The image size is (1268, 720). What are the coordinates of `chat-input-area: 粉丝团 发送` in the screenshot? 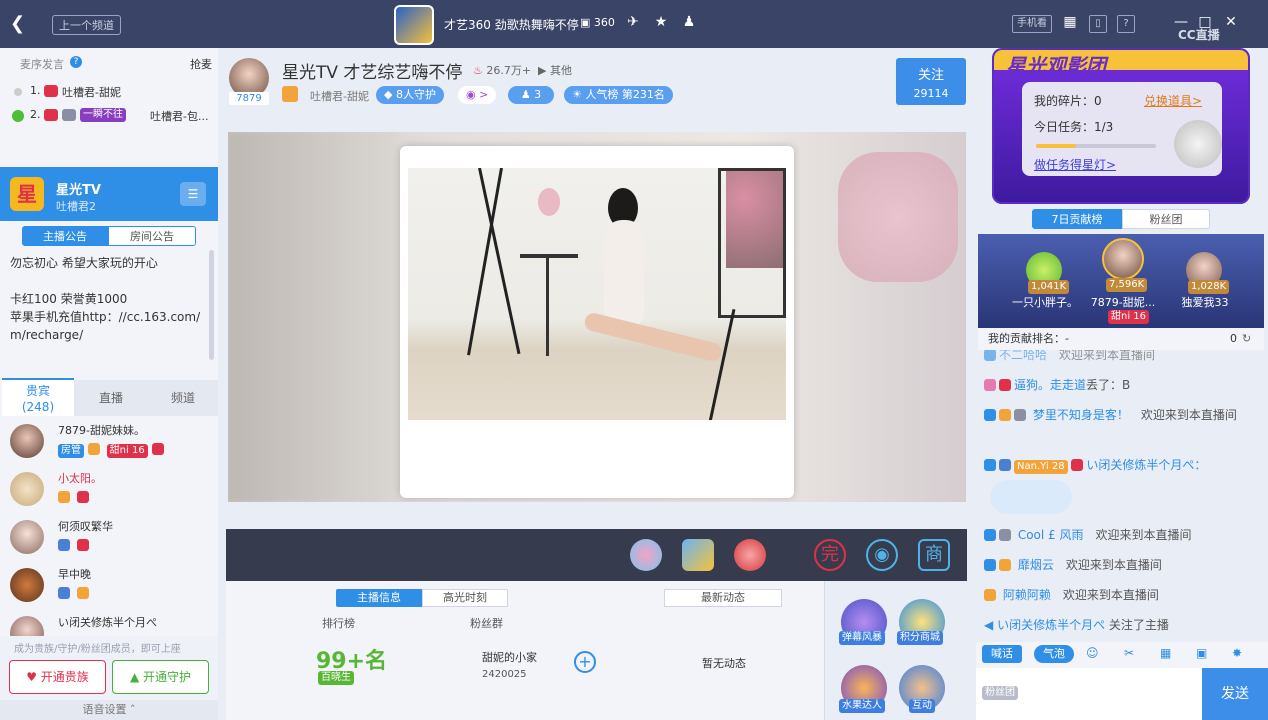 It's located at (1122, 694).